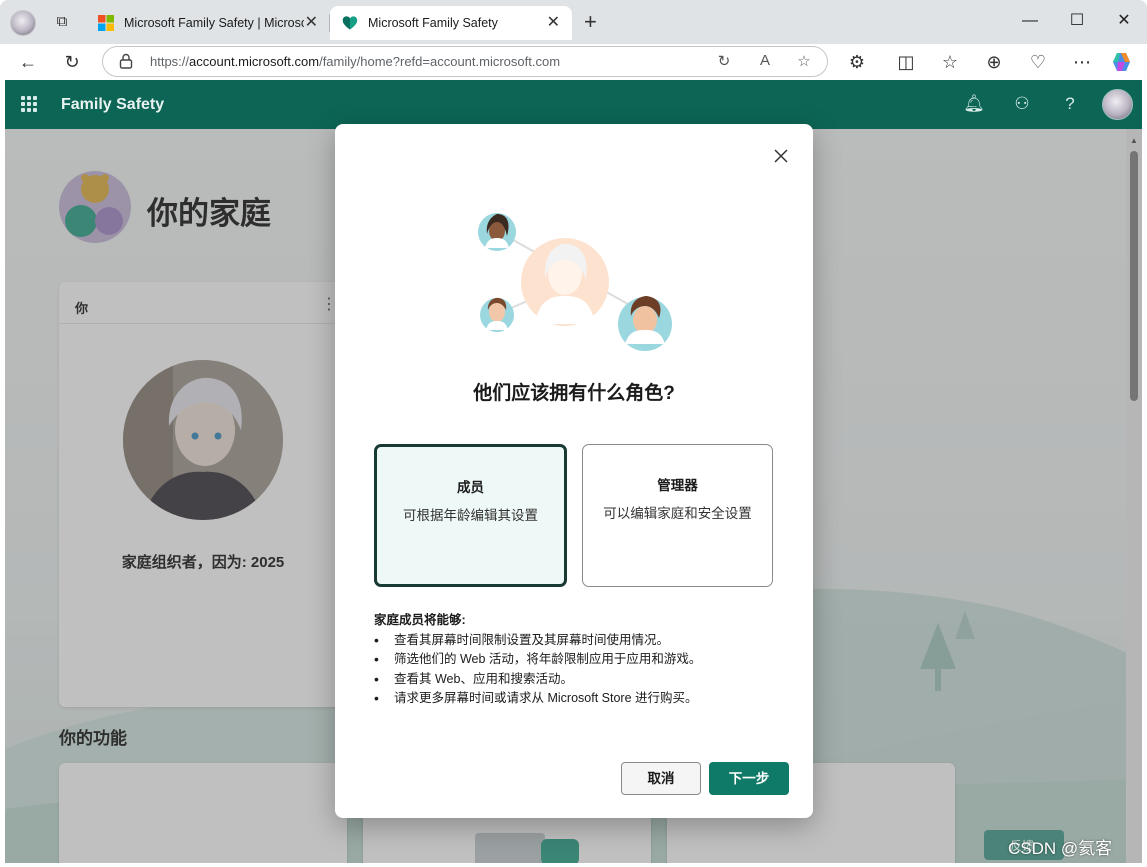 This screenshot has width=1147, height=867. I want to click on tab-family-safety: Microsoft Family Safety ✕, so click(451, 23).